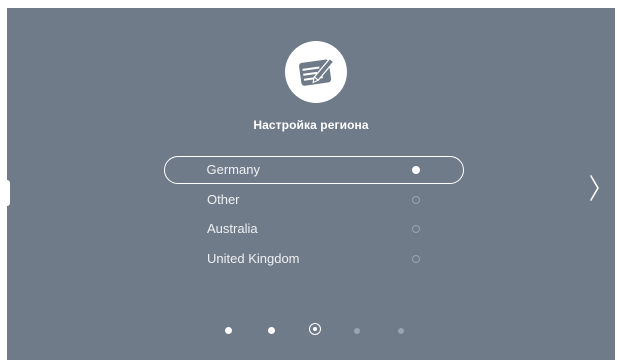 The height and width of the screenshot is (360, 617). Describe the element at coordinates (233, 169) in the screenshot. I see `region-option-label: Germany` at that location.